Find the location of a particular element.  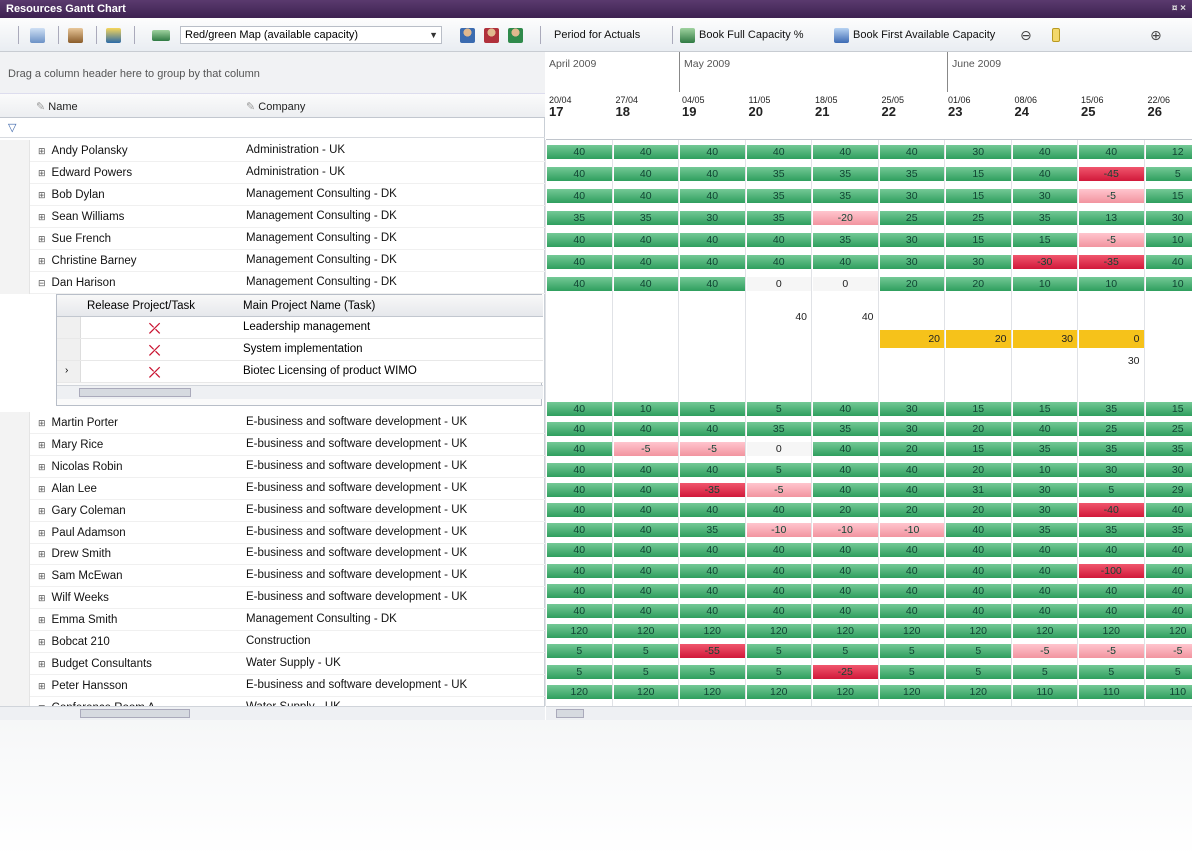

capacity-cell: -55 is located at coordinates (712, 651).